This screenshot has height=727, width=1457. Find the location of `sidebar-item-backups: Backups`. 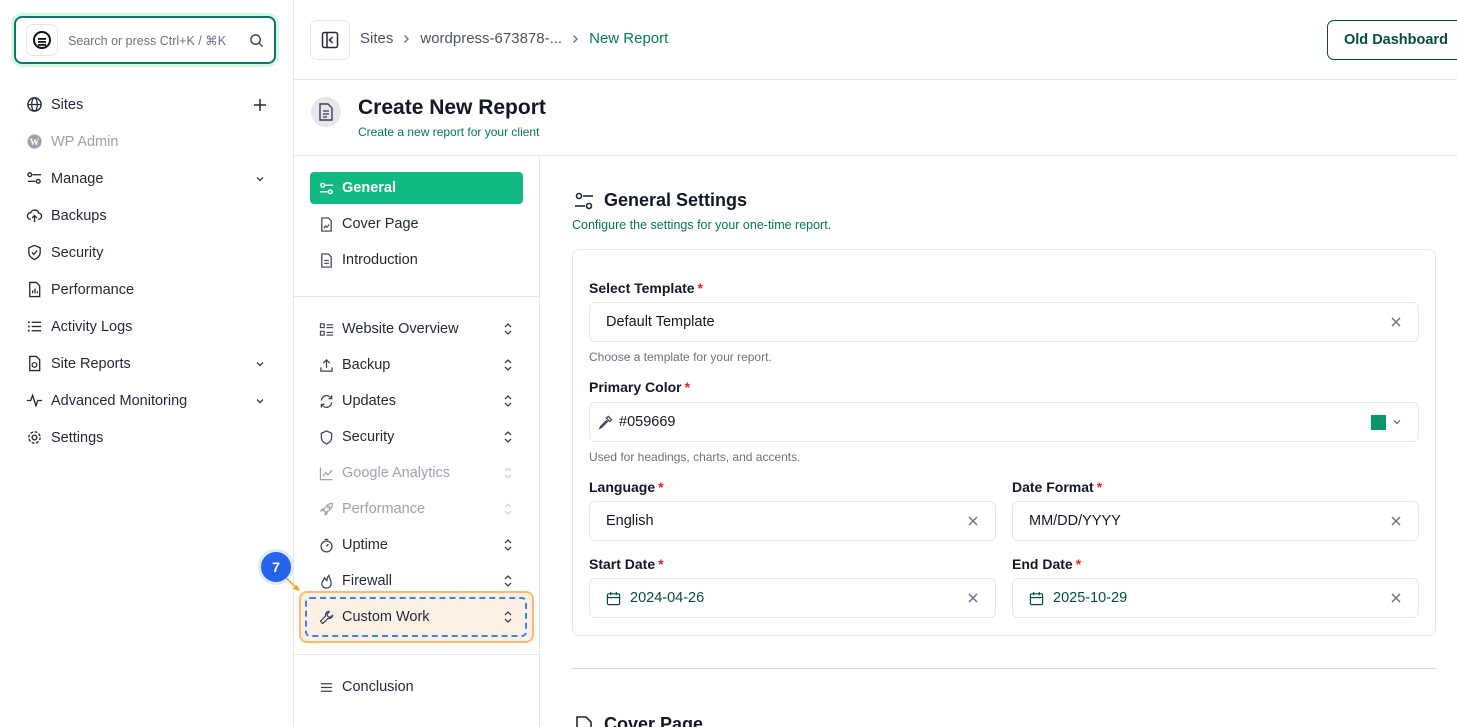

sidebar-item-backups: Backups is located at coordinates (147, 215).